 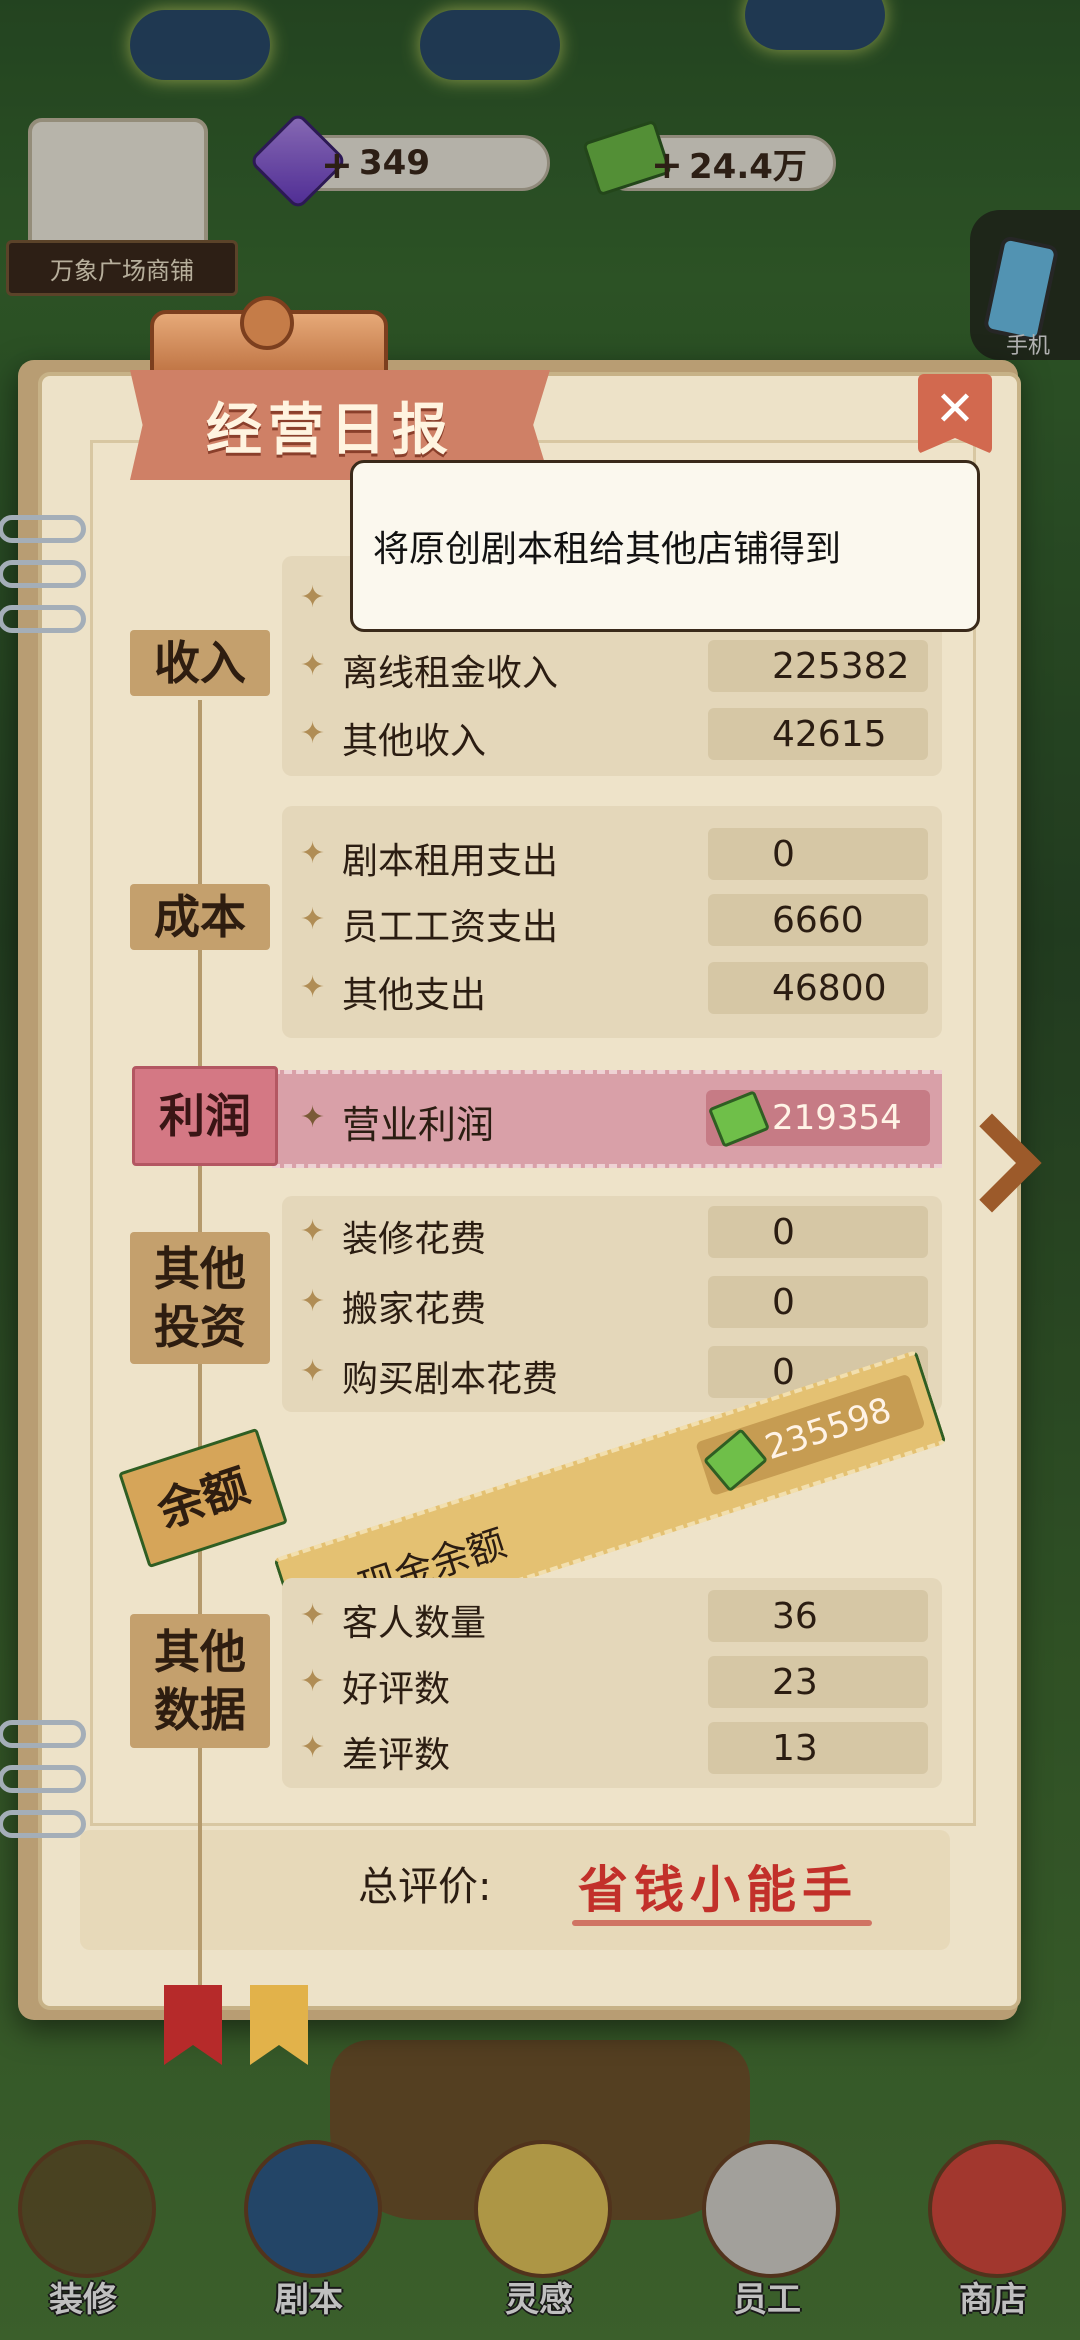 I want to click on category-label: 收入, so click(x=200, y=663).